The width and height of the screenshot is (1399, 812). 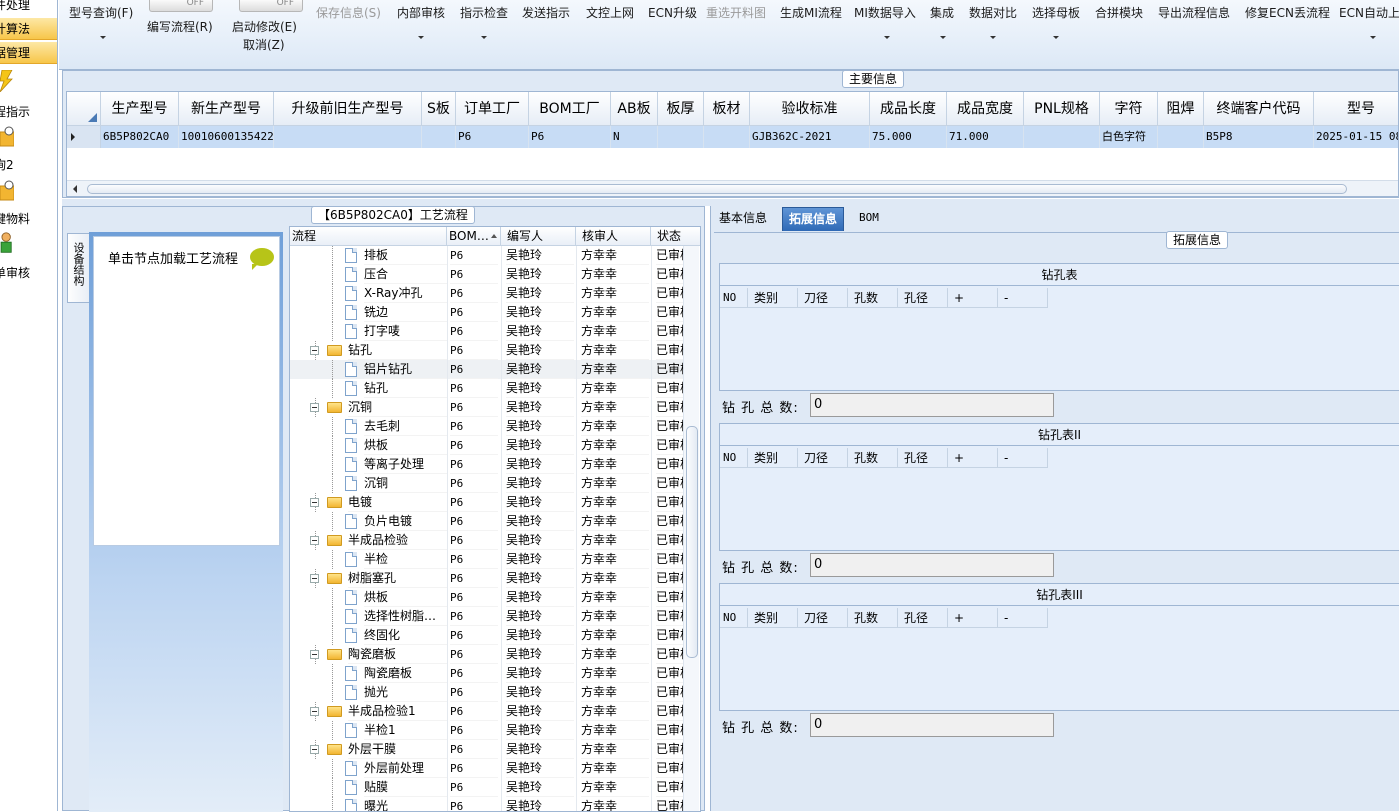 I want to click on mi-import-button: MI数据导入, so click(x=885, y=12).